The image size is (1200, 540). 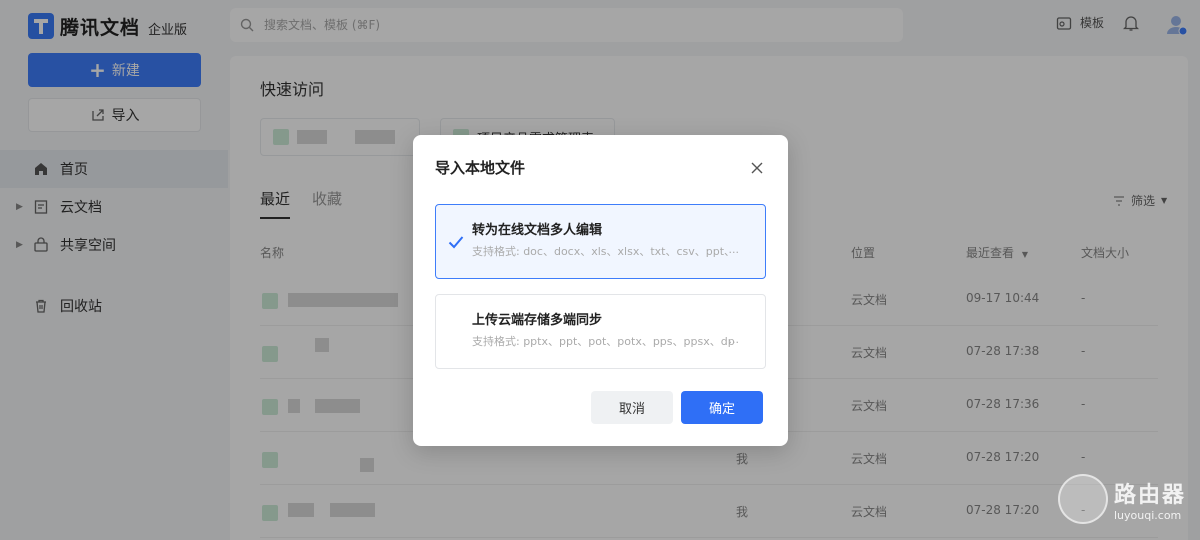 I want to click on option-description: 支持格式: doc、docx、xls、xlsx、txt、csv、ppt、, so click(x=604, y=251).